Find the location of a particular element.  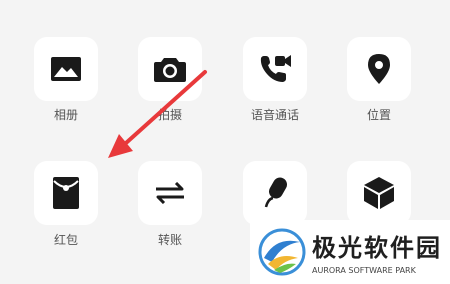

location-icon is located at coordinates (379, 69).